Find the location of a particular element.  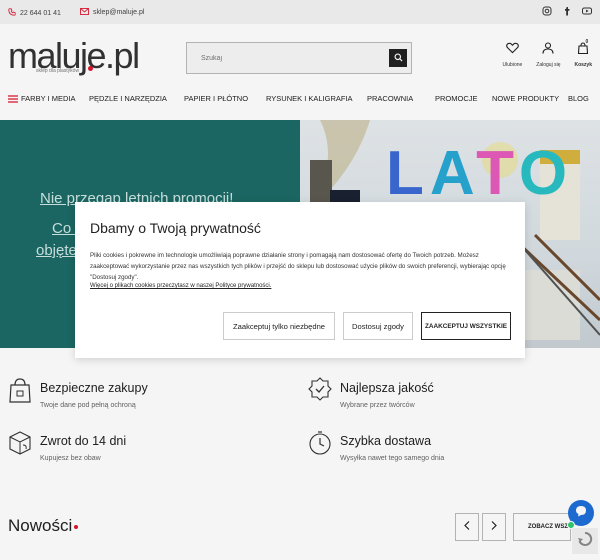

accept-necessary-button: Zaakceptuj tylko niezbędne is located at coordinates (279, 326).